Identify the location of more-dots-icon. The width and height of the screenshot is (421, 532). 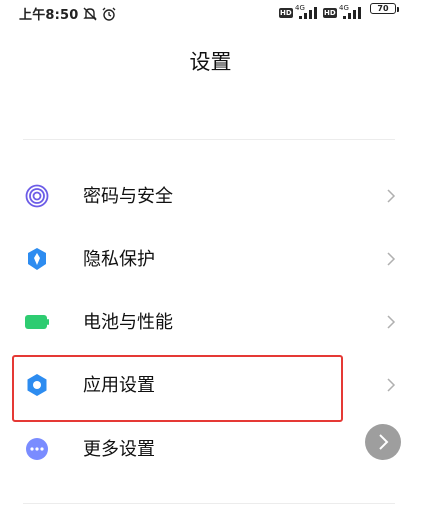
(37, 449).